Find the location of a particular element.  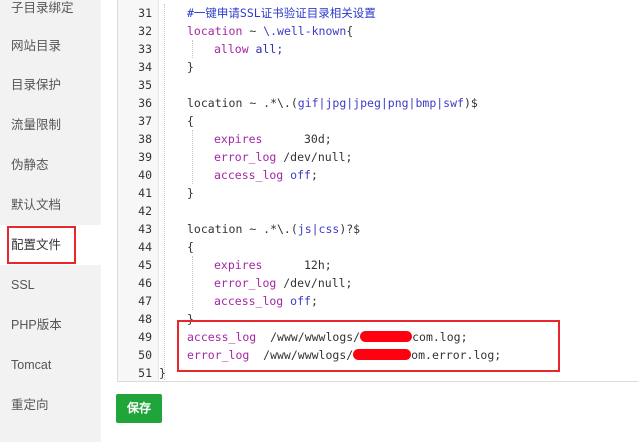

line-number: 31 is located at coordinates (145, 13).